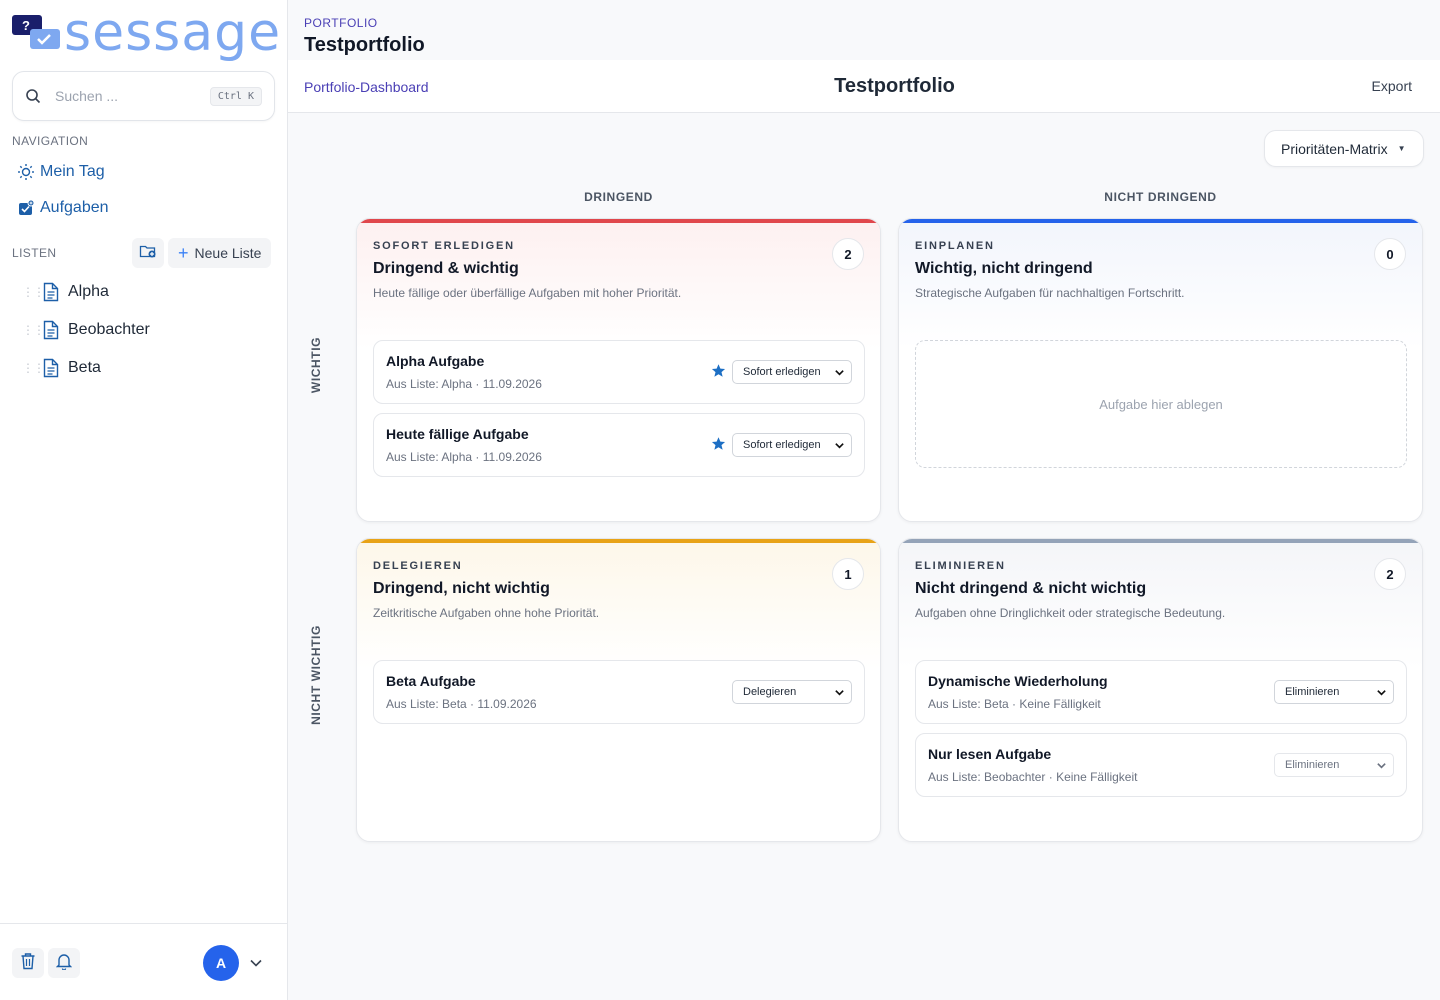 This screenshot has width=1440, height=1000. Describe the element at coordinates (34, 96) in the screenshot. I see `search-icon` at that location.